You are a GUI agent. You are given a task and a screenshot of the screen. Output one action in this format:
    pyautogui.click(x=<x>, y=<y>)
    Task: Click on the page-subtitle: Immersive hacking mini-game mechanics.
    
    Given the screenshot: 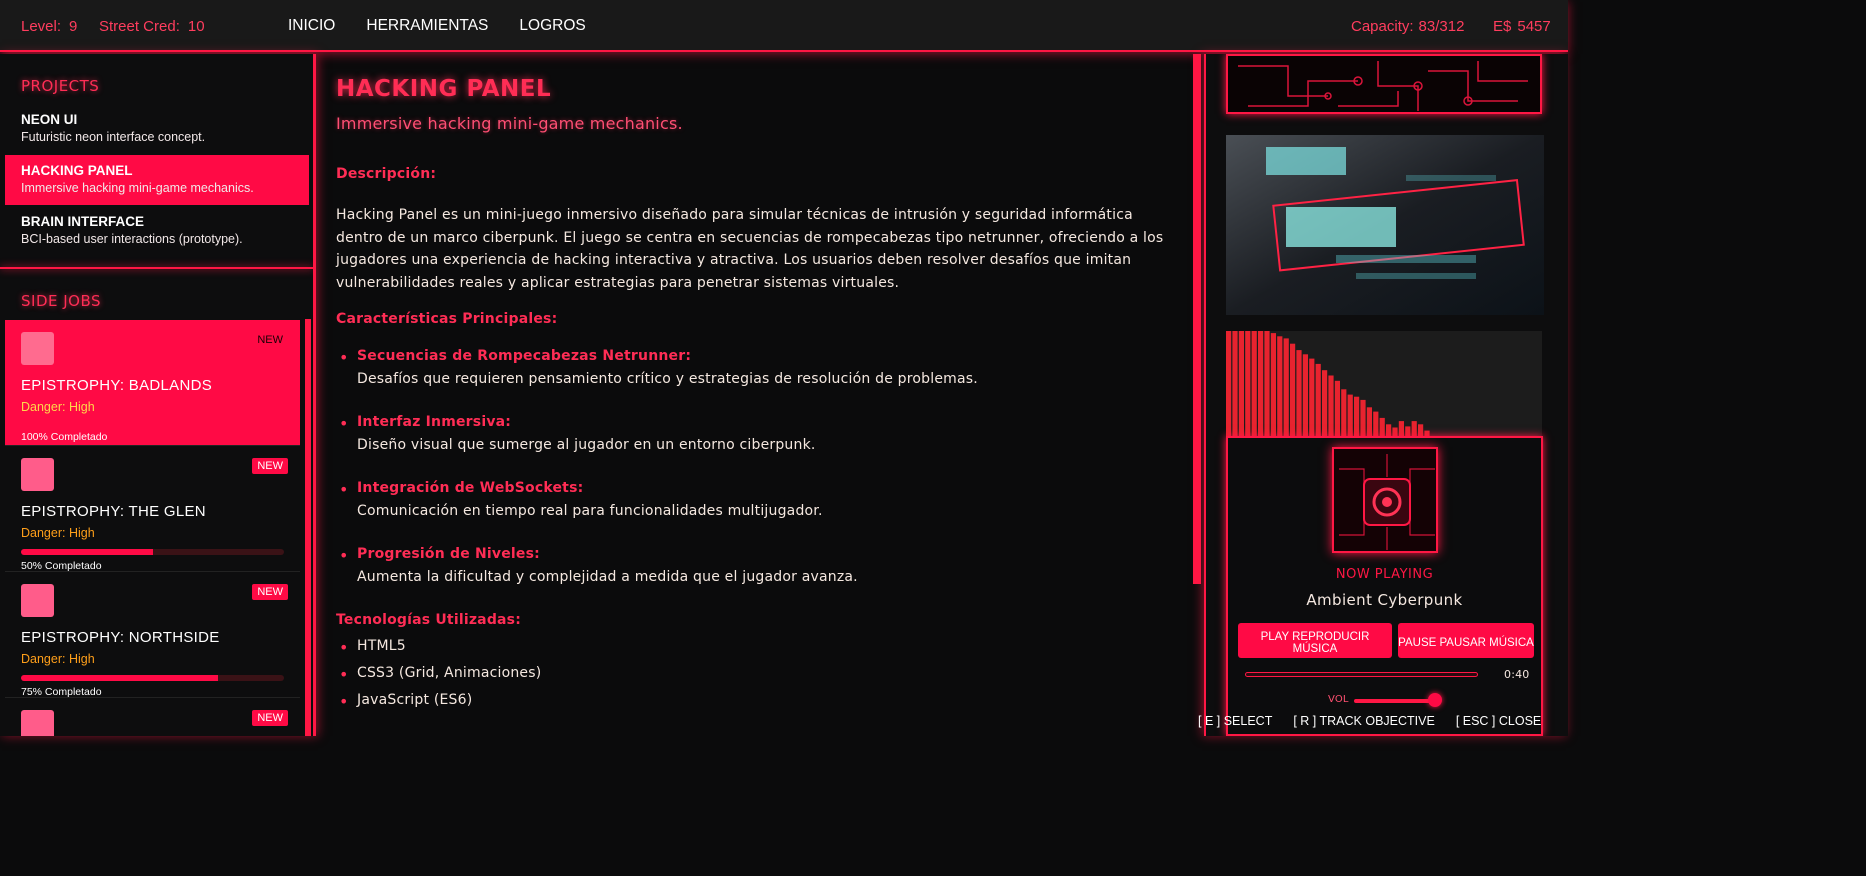 What is the action you would take?
    pyautogui.click(x=509, y=123)
    